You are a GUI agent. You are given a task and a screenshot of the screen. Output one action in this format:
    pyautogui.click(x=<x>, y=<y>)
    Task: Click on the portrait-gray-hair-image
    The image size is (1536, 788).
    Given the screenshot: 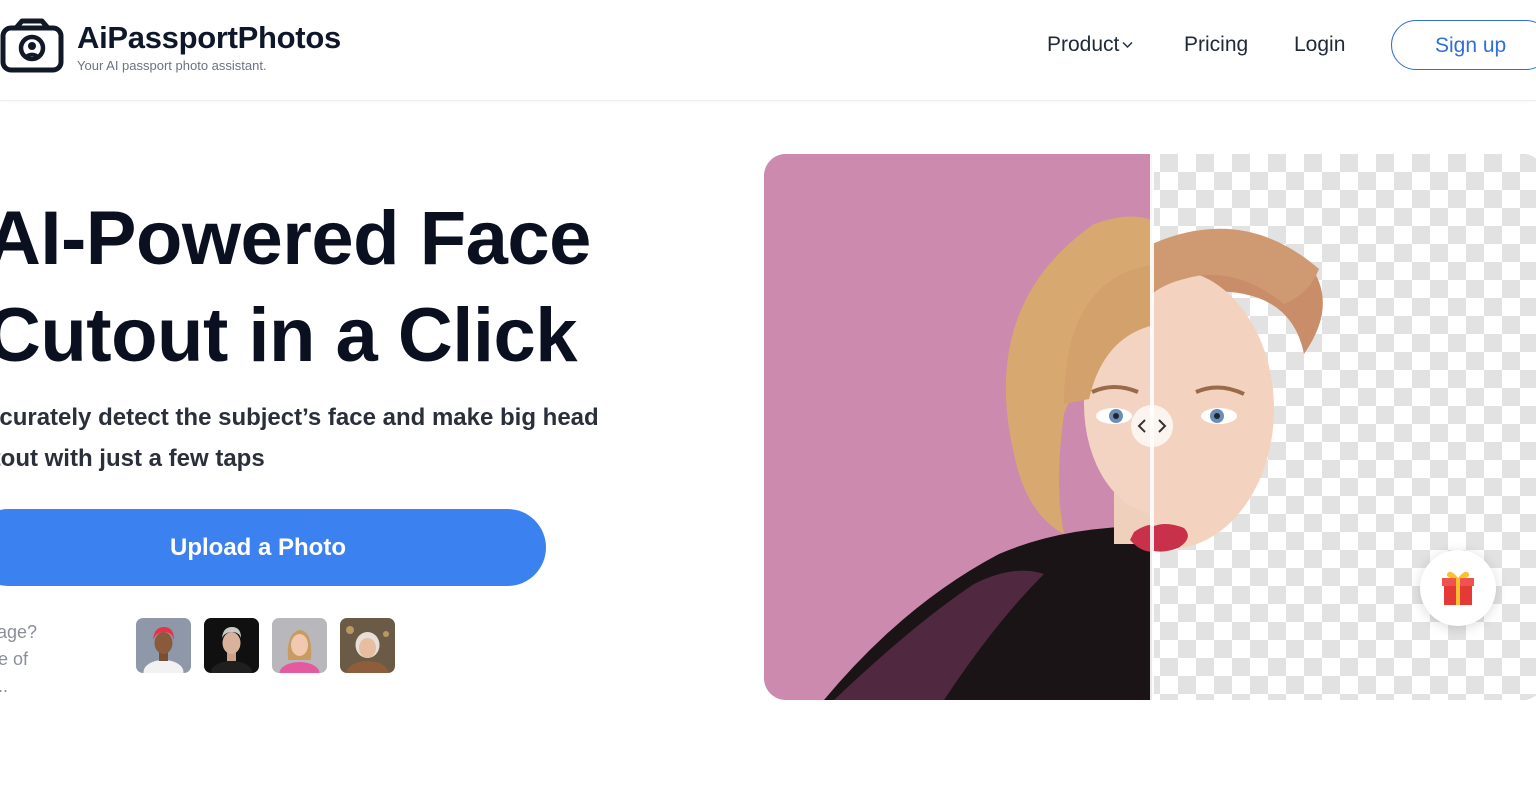 What is the action you would take?
    pyautogui.click(x=231, y=645)
    